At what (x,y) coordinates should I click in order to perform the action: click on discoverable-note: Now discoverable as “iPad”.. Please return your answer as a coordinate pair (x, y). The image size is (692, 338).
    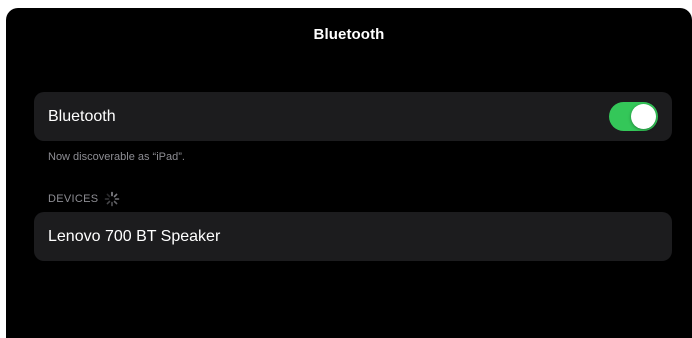
    Looking at the image, I should click on (116, 157).